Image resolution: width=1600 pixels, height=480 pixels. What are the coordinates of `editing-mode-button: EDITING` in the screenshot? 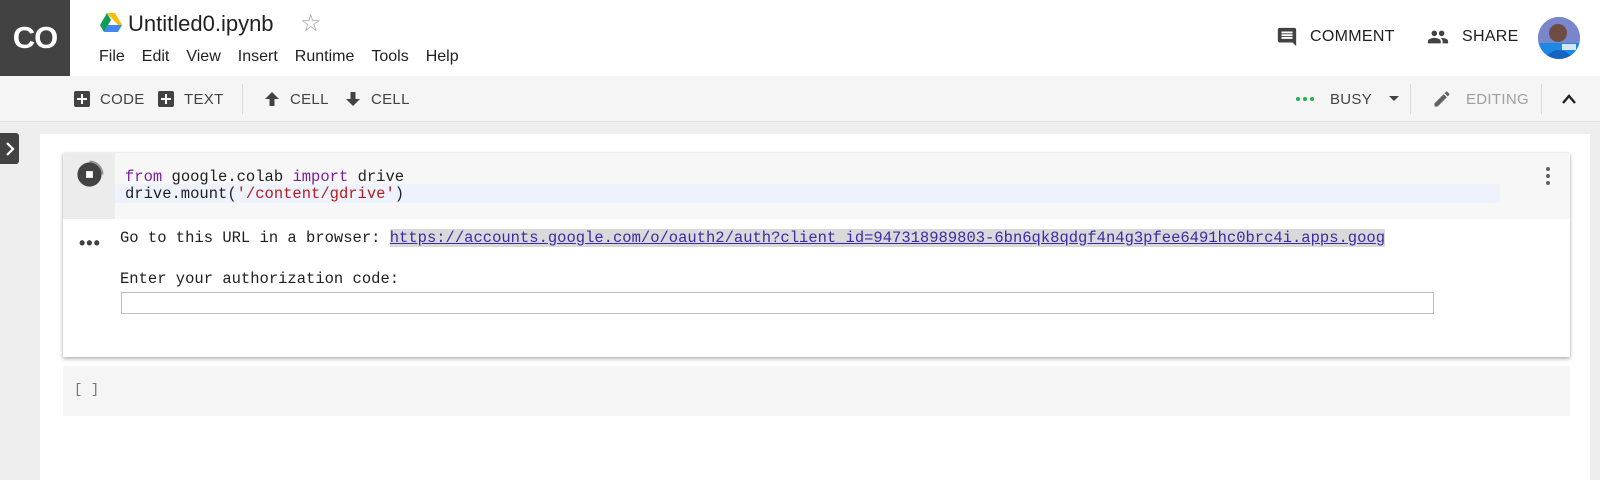 It's located at (1480, 99).